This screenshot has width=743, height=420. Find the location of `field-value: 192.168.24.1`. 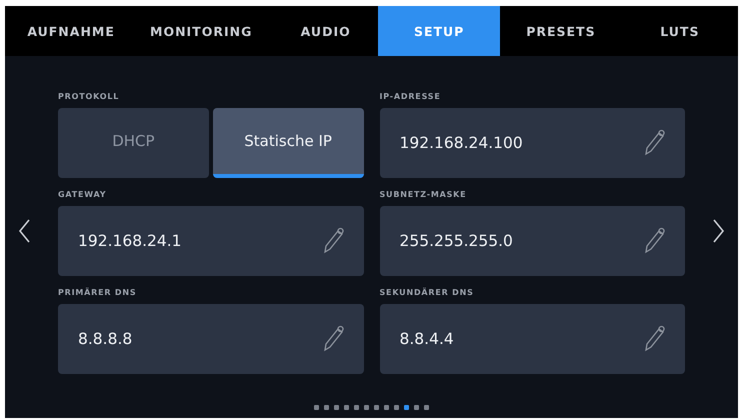

field-value: 192.168.24.1 is located at coordinates (130, 241).